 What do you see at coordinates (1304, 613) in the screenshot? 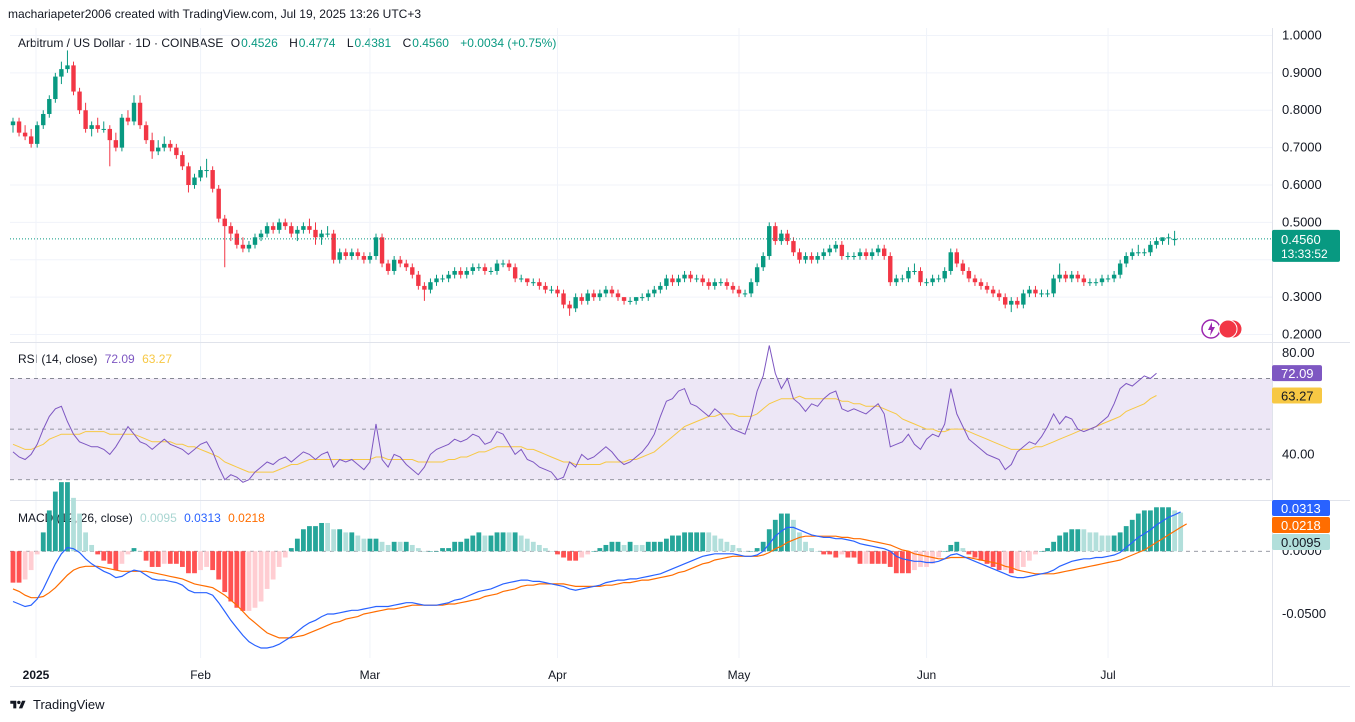
I see `macd-tick-label: -0.0500` at bounding box center [1304, 613].